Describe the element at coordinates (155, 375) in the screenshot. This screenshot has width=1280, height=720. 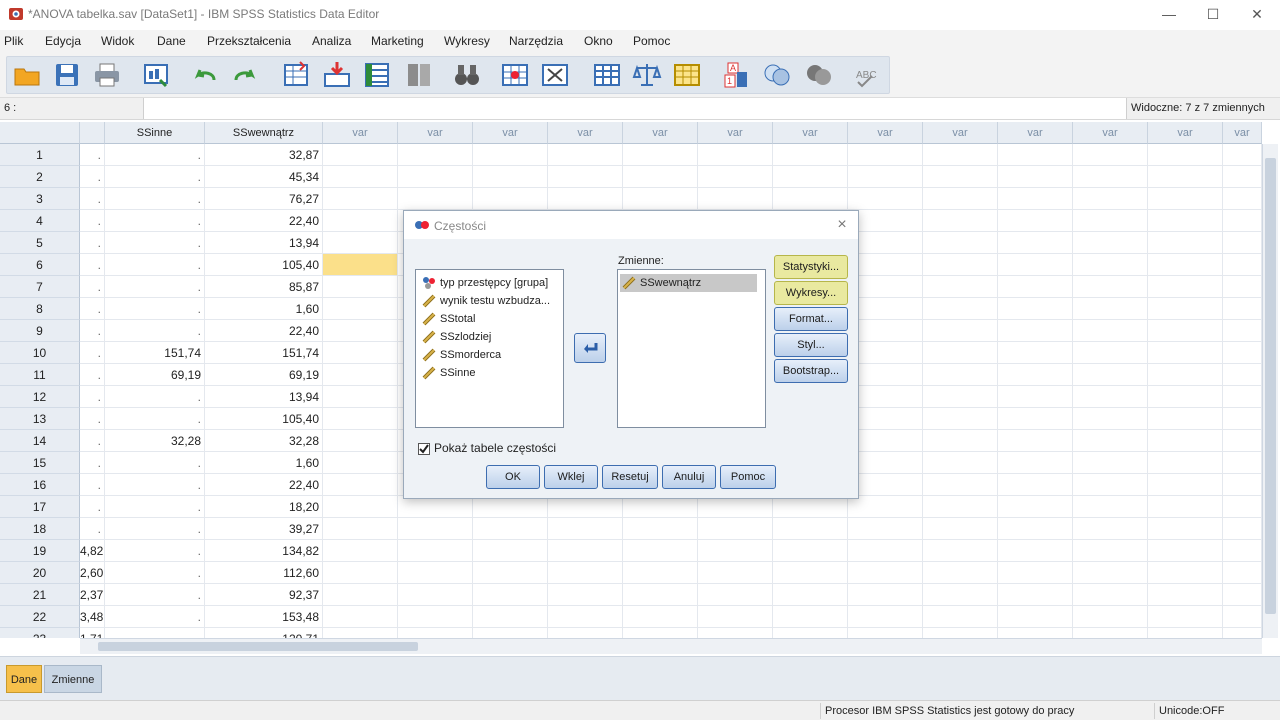
I see `grid-cell-ssinne: 69,19` at that location.